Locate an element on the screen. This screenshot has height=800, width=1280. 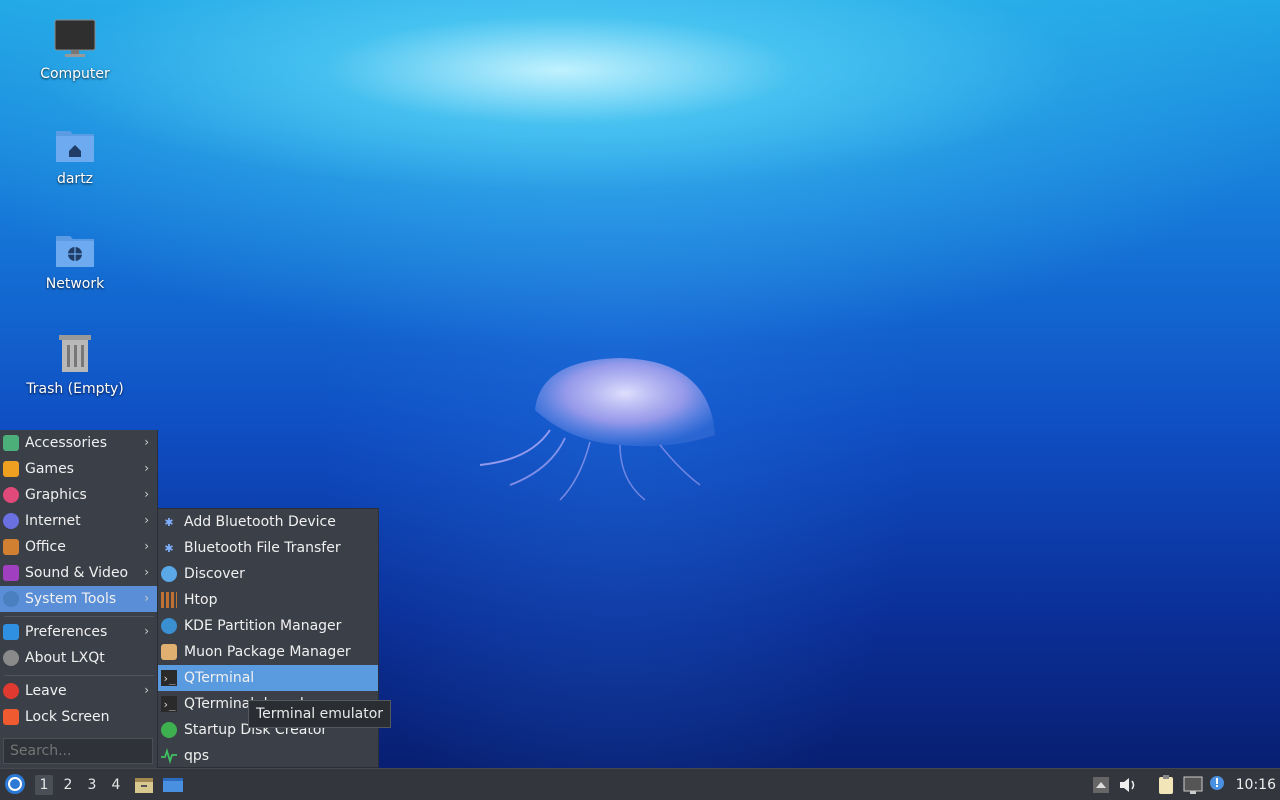
menu-item-graphics: Graphics › is located at coordinates (78, 495).